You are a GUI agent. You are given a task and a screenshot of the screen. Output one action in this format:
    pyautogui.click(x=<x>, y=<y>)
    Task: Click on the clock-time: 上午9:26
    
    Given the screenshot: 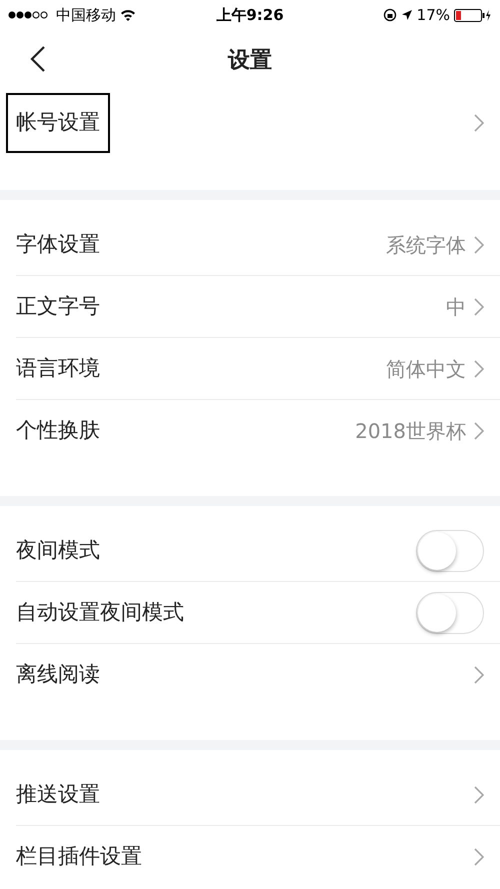 What is the action you would take?
    pyautogui.click(x=250, y=15)
    